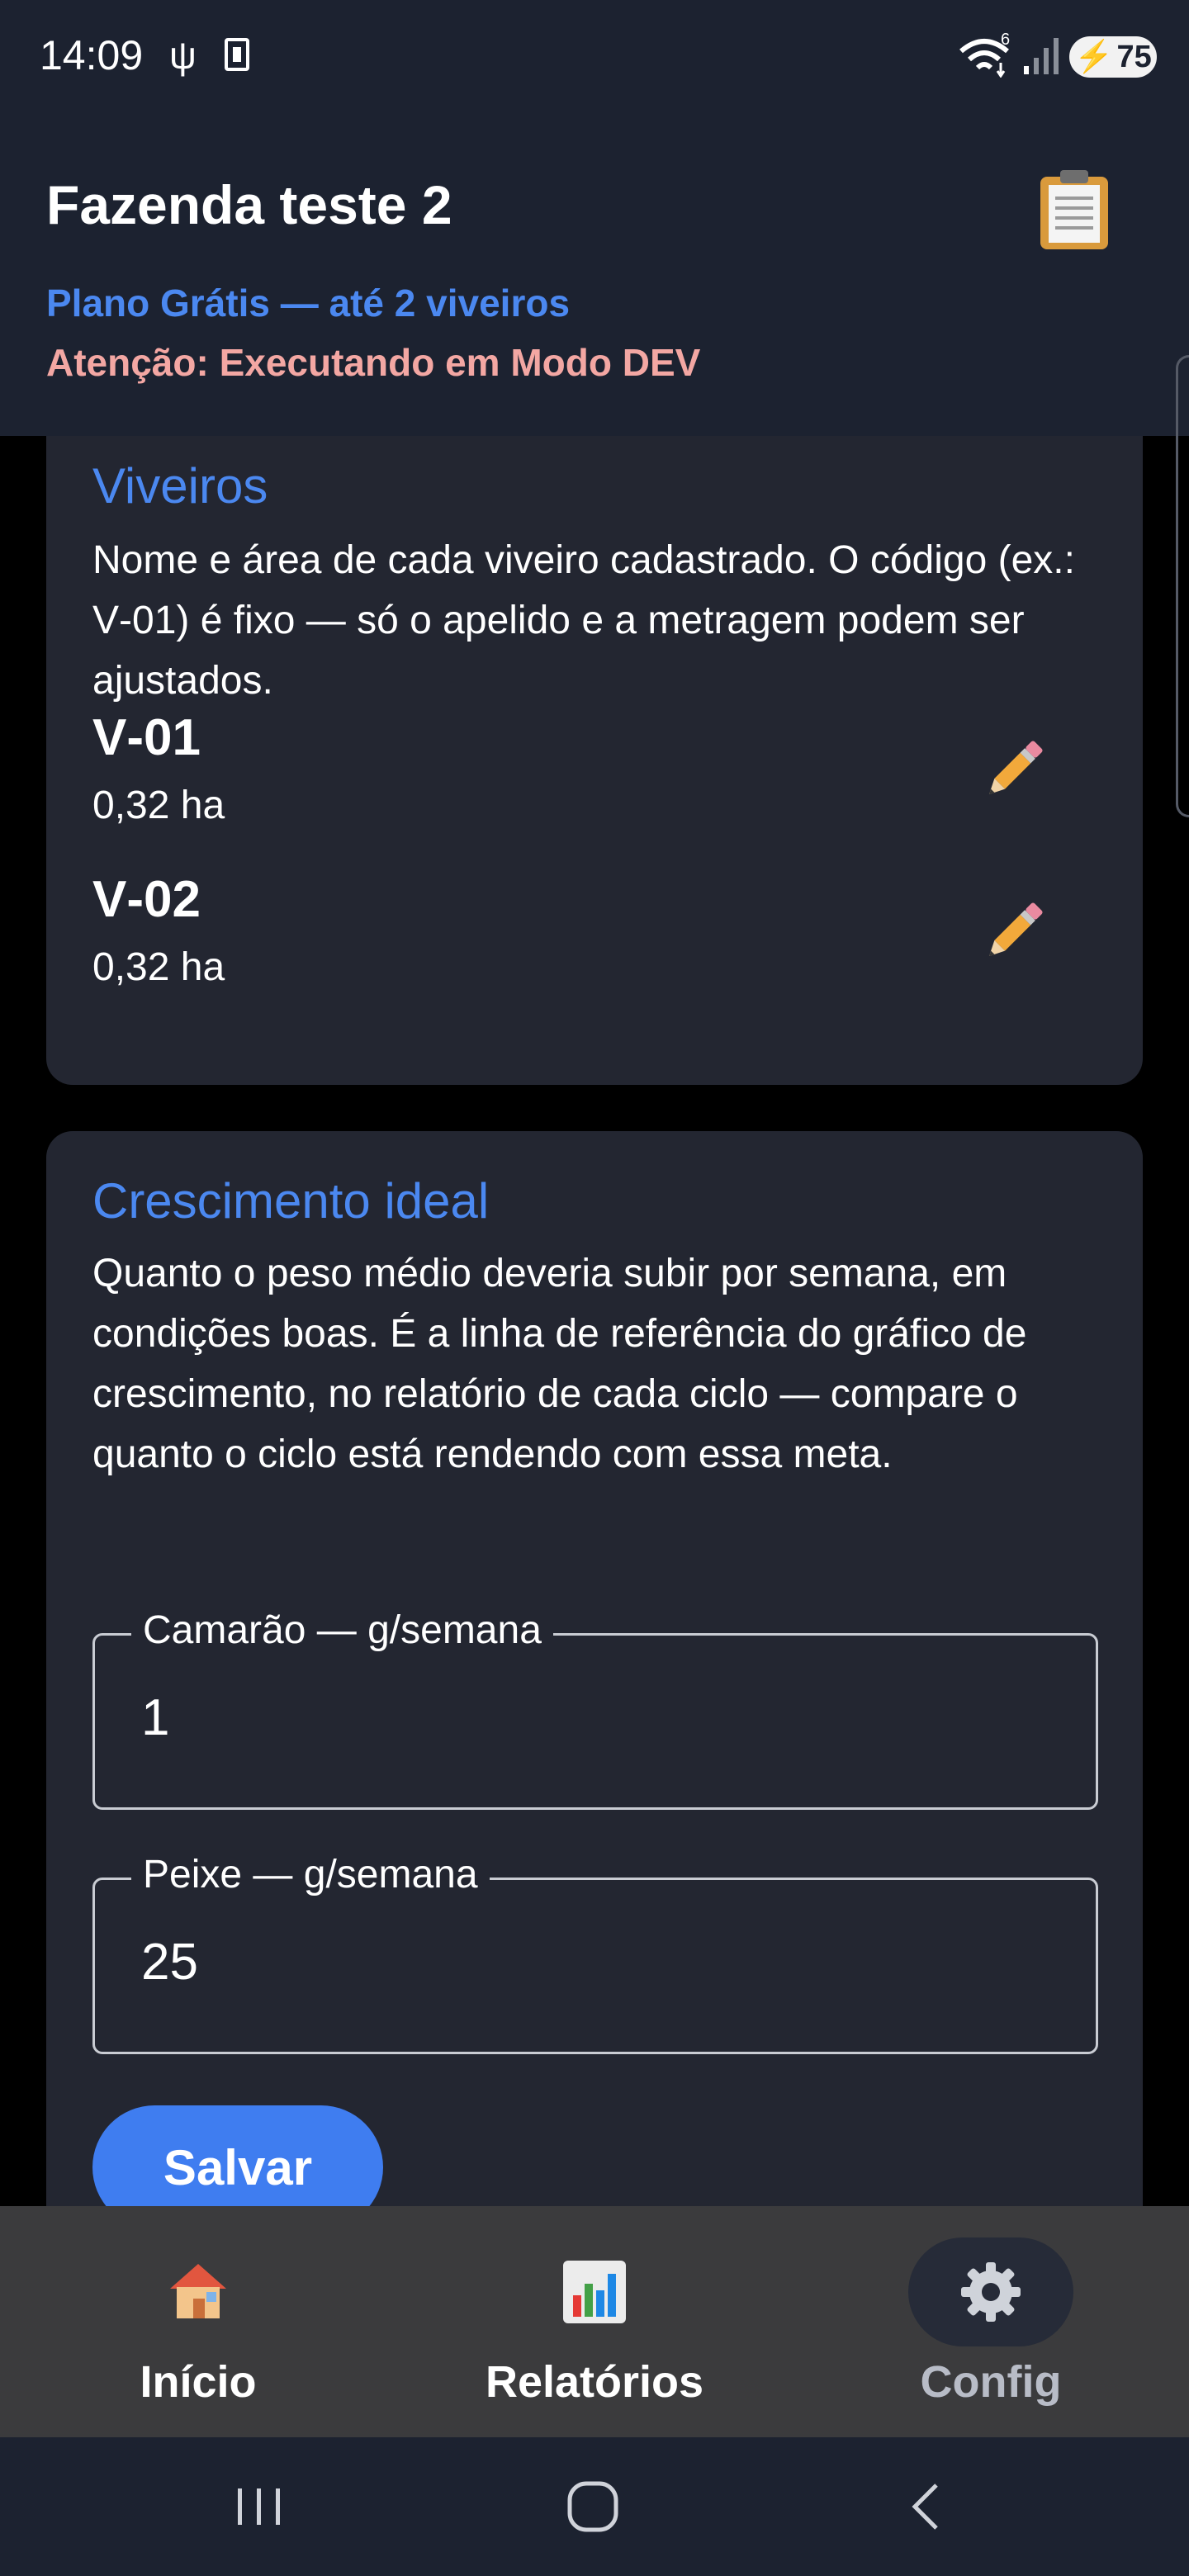  I want to click on viveiro-code: V‑01, so click(146, 737).